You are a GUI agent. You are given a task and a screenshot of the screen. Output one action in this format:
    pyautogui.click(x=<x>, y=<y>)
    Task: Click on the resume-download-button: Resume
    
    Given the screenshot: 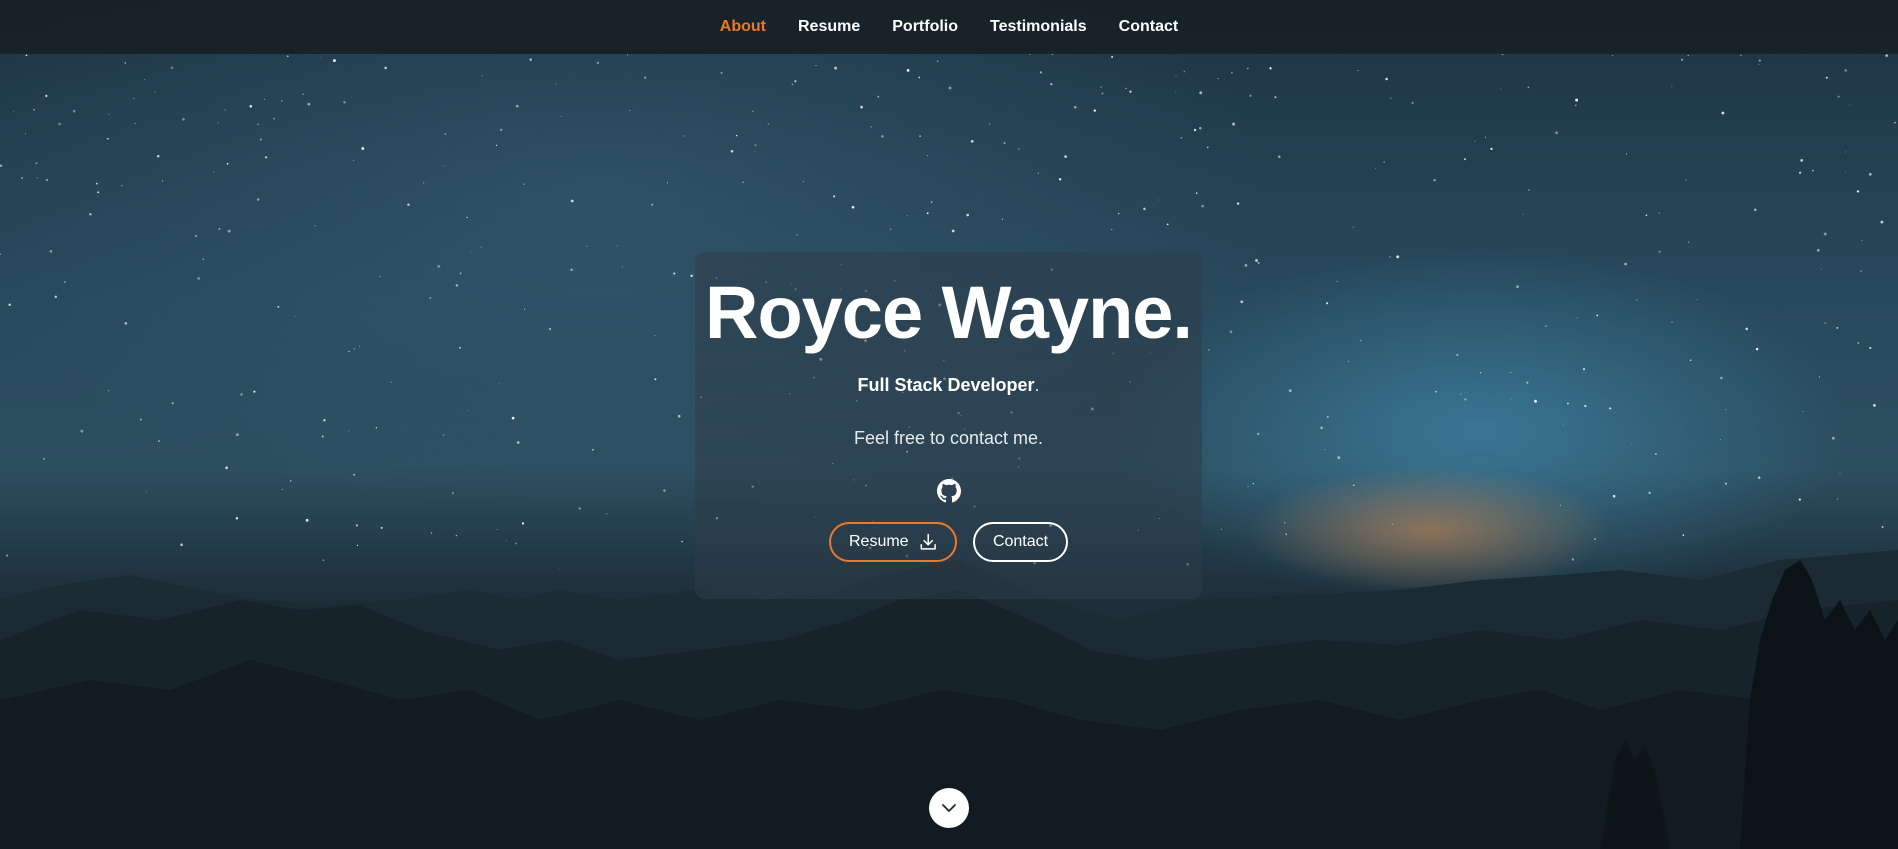 What is the action you would take?
    pyautogui.click(x=893, y=542)
    